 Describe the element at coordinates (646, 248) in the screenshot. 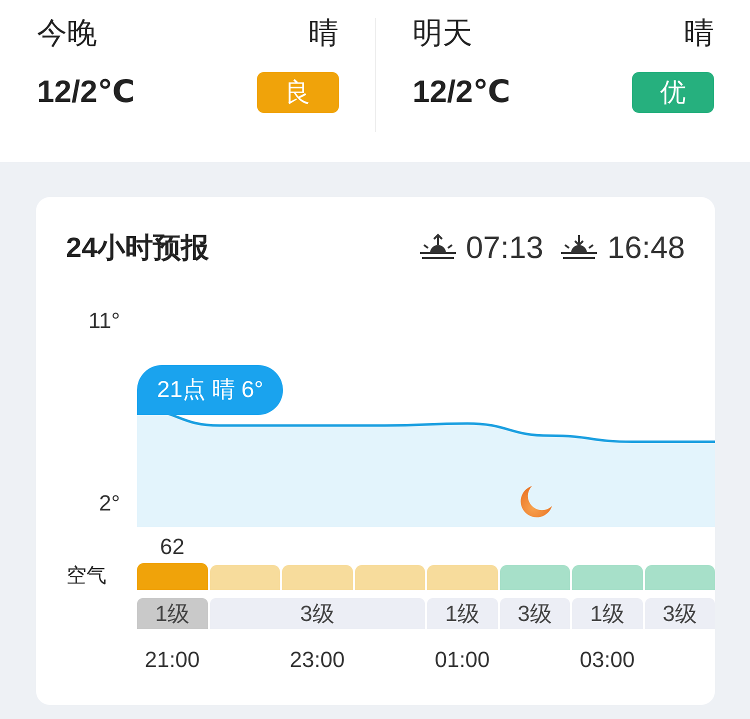

I see `sunset-time: 16:48` at that location.